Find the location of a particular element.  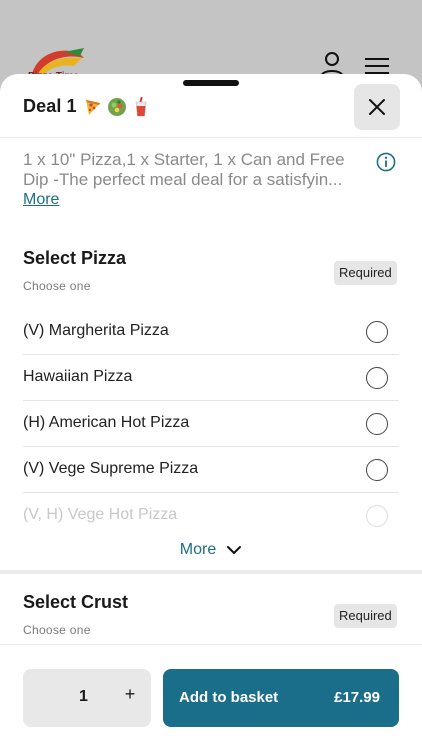

sheet-footer: 1 + Add to basket £17.99 is located at coordinates (211, 697).